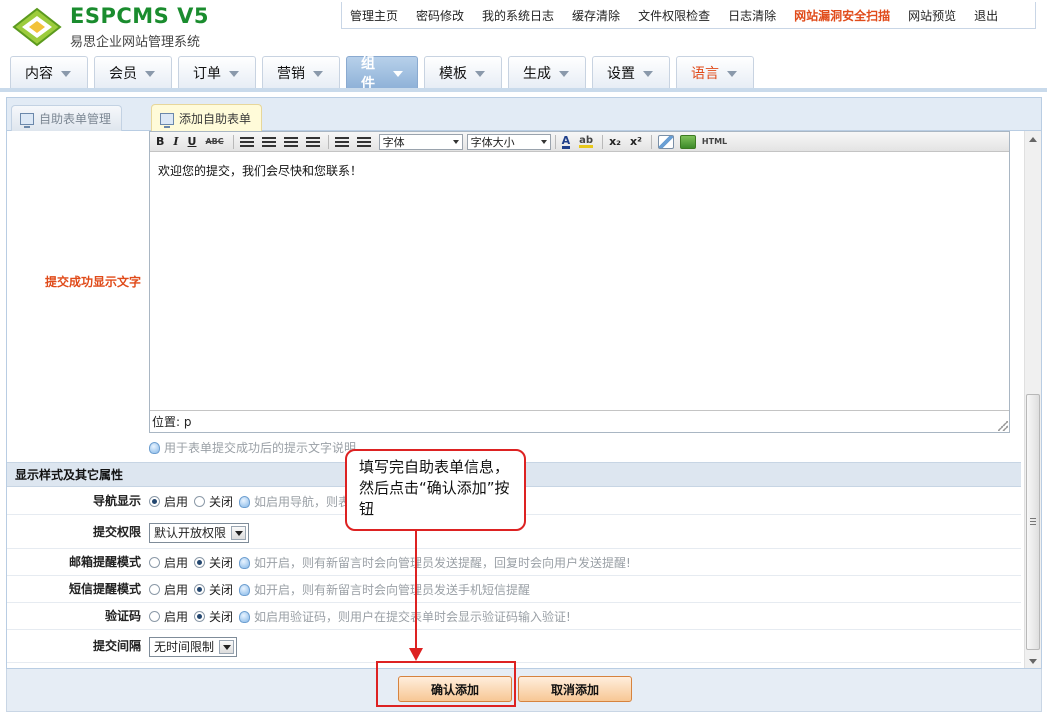  Describe the element at coordinates (154, 501) in the screenshot. I see `nav-display-on-radio` at that location.